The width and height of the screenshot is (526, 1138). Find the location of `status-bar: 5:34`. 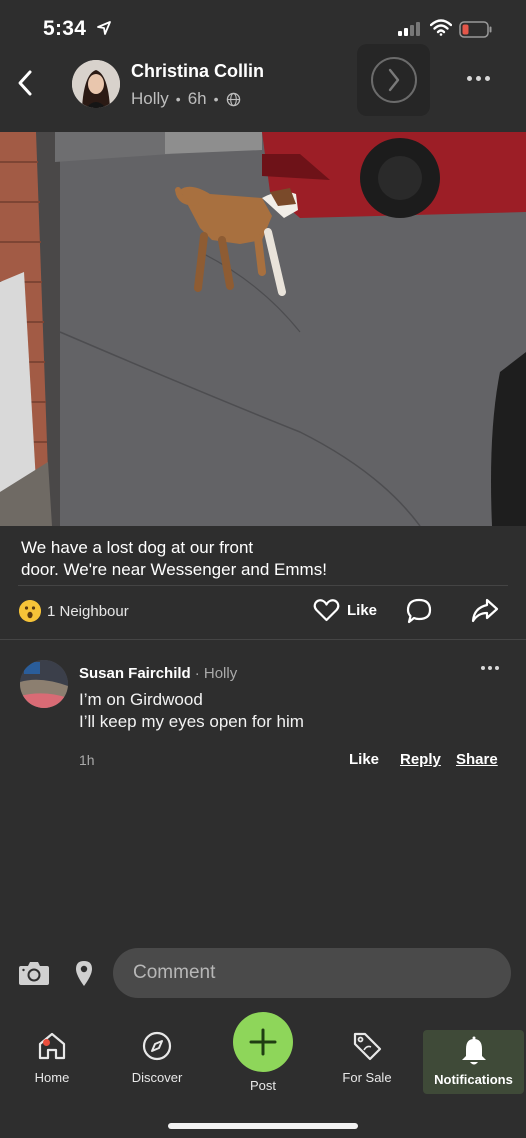

status-bar: 5:34 is located at coordinates (263, 28).